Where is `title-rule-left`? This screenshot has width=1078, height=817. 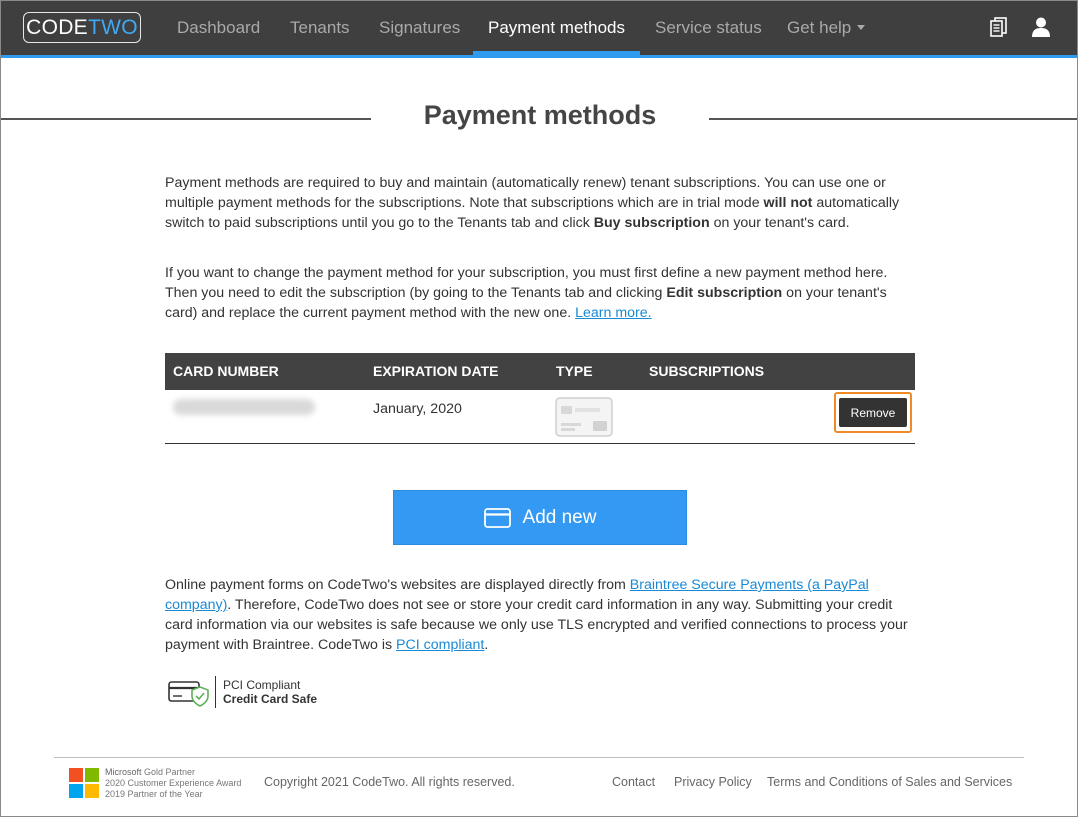
title-rule-left is located at coordinates (185, 119).